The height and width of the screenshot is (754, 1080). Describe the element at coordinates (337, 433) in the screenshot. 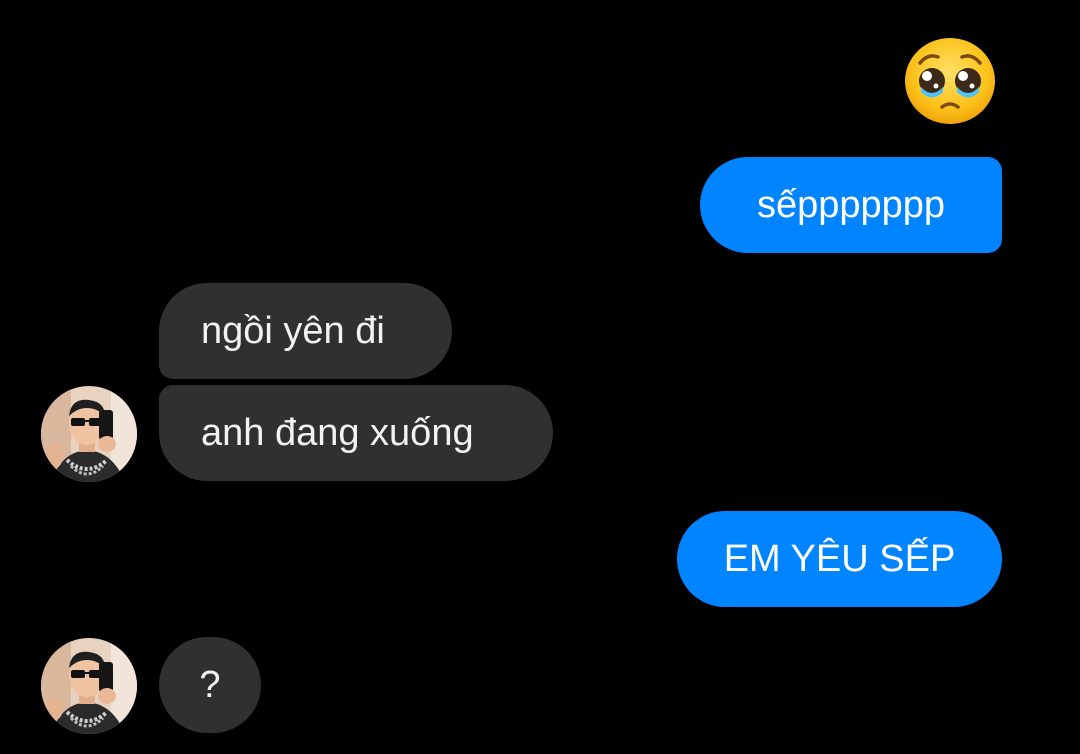

I see `message-text: anh đang xuống` at that location.